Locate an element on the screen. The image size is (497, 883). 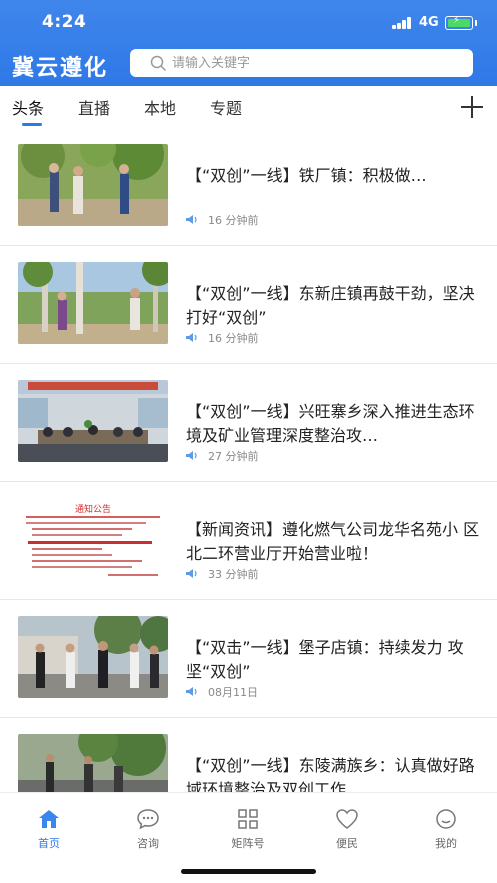
active-tab-indicator is located at coordinates (32, 124).